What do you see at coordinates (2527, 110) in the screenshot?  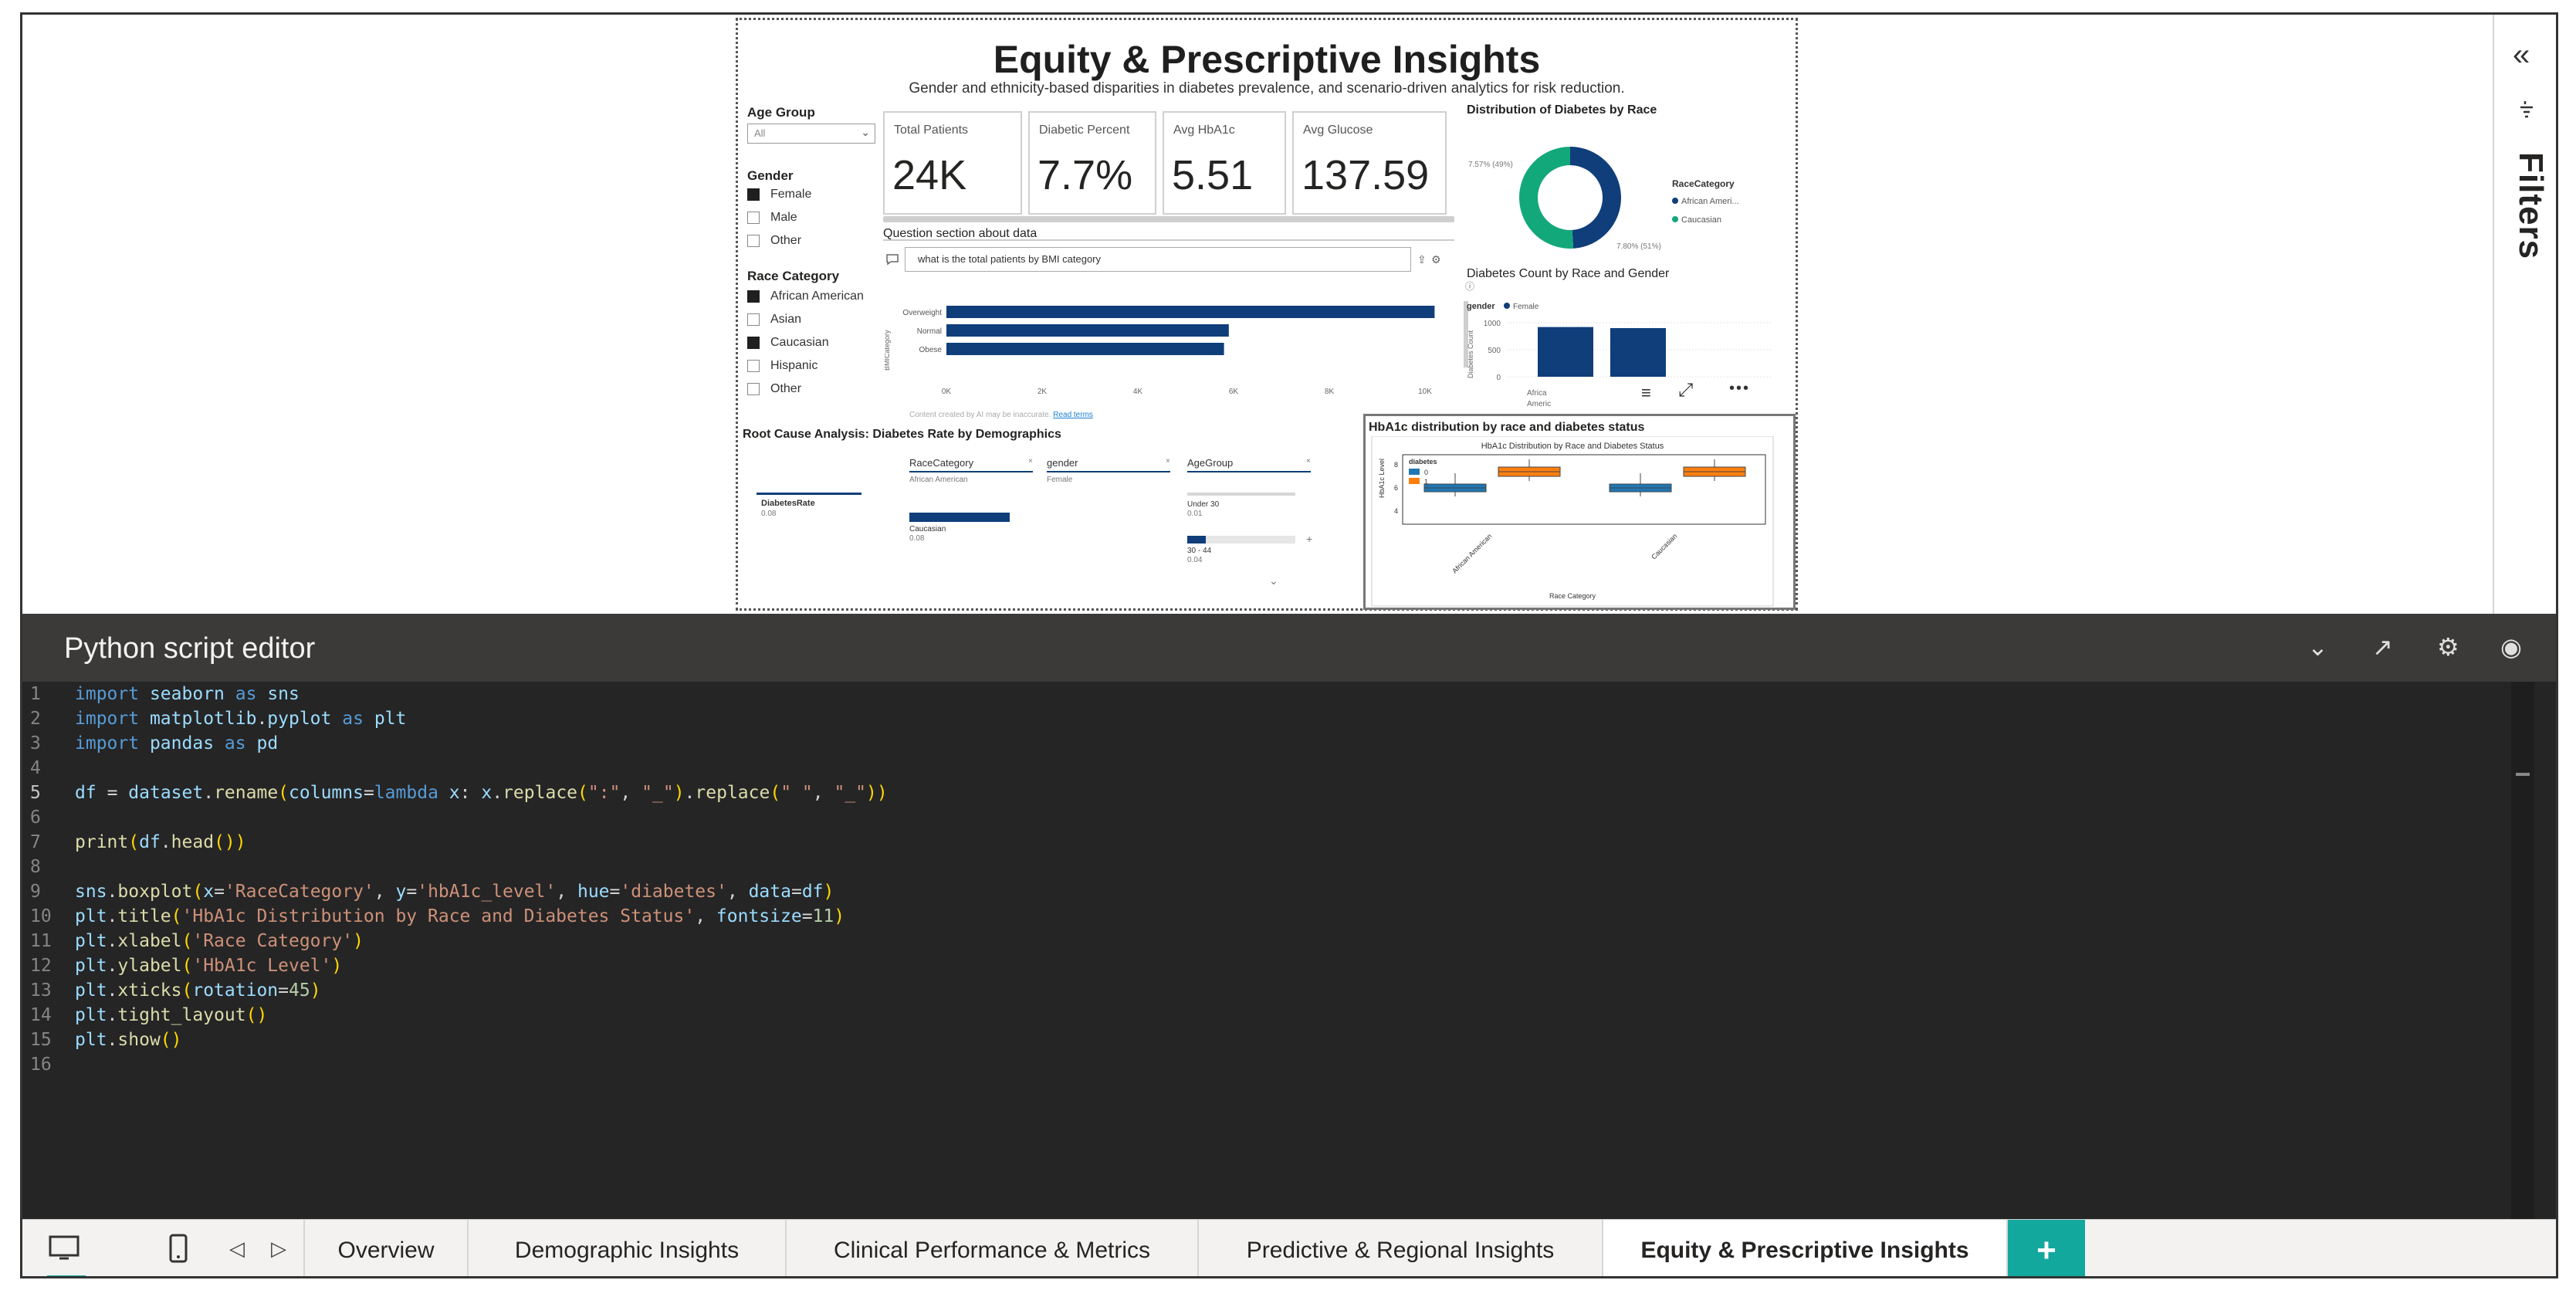 I see `filter-lines-icon` at bounding box center [2527, 110].